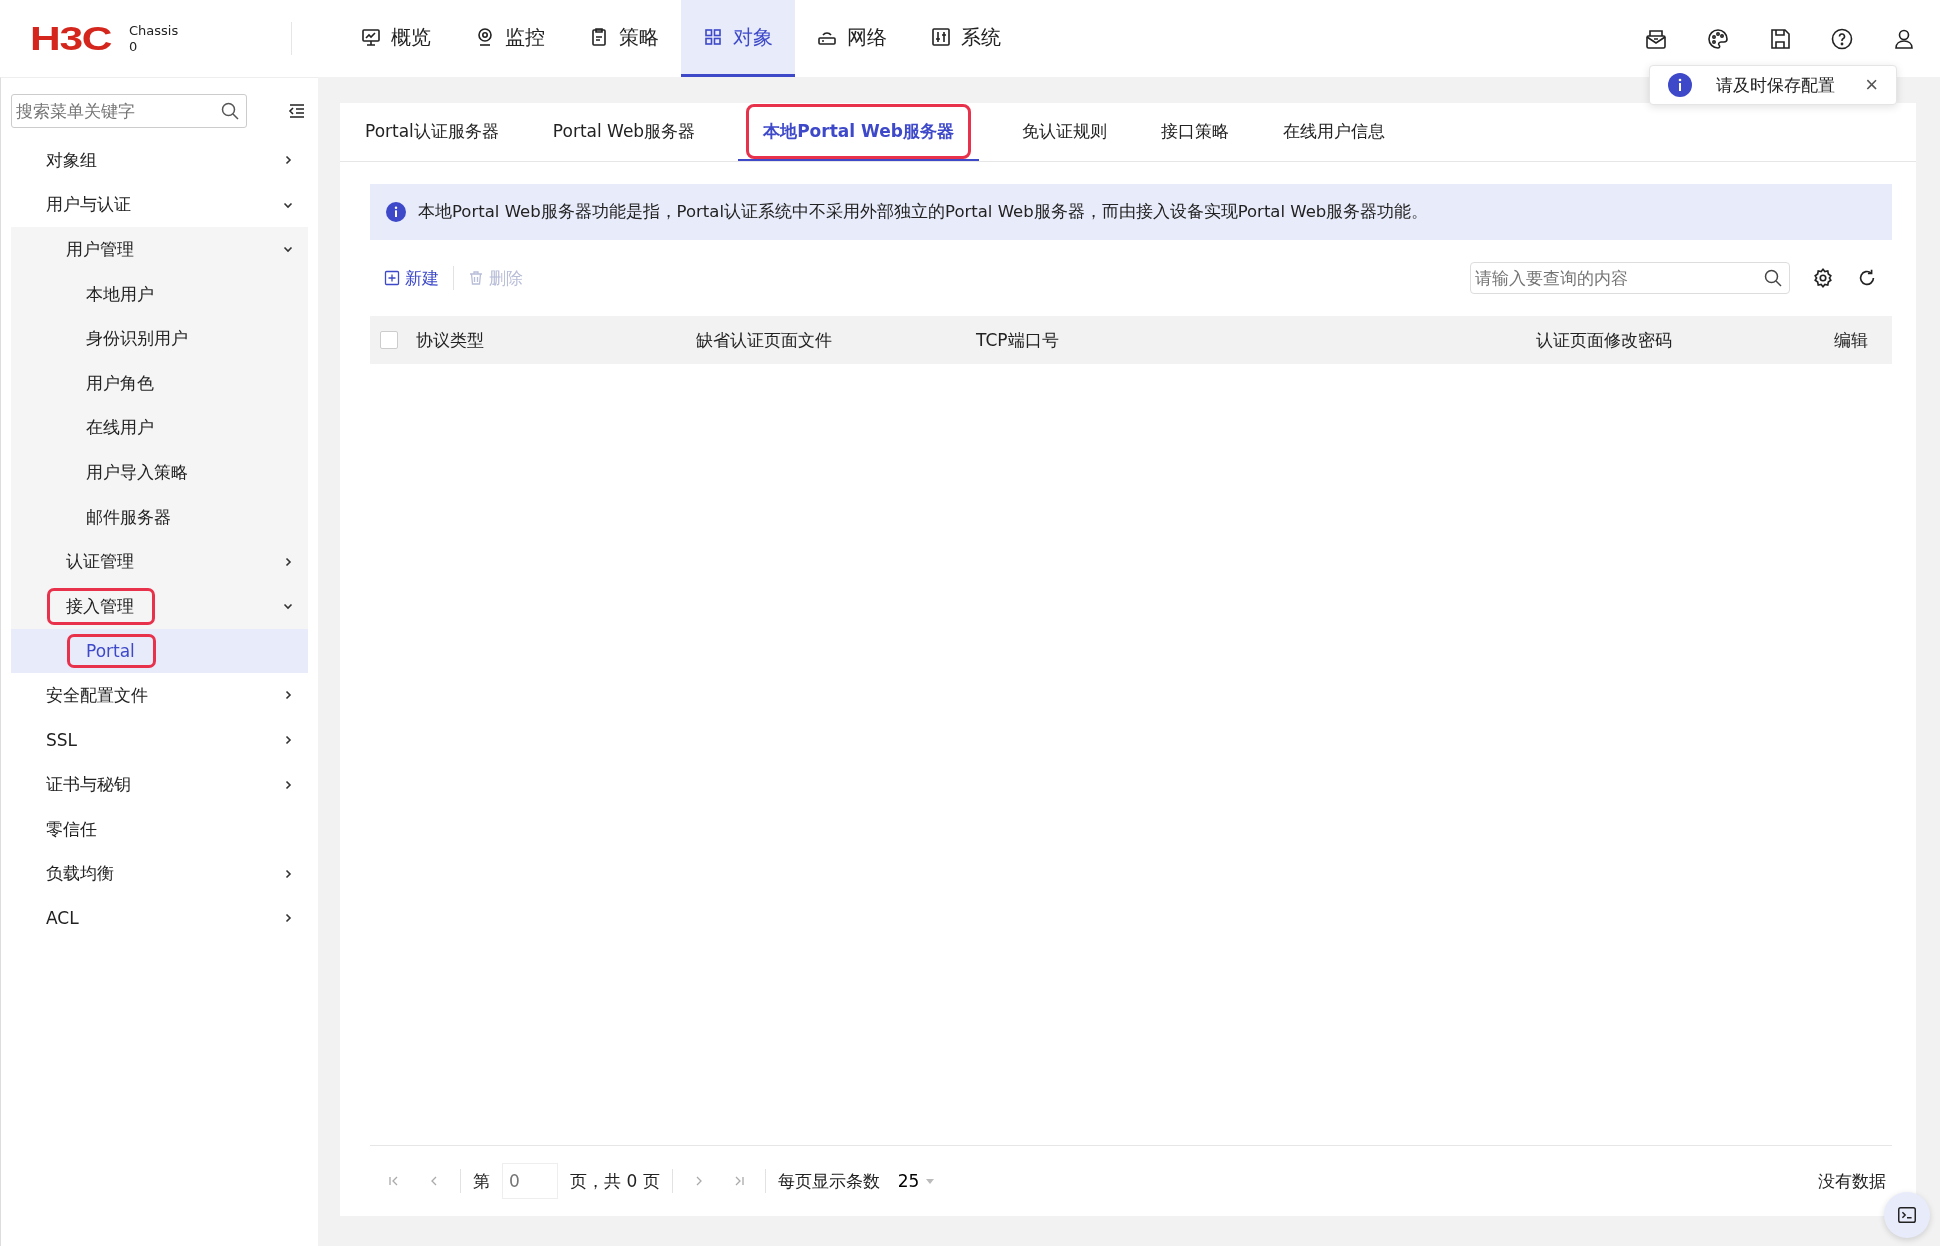 Image resolution: width=1940 pixels, height=1246 pixels. Describe the element at coordinates (154, 30) in the screenshot. I see `device-name: Chassis` at that location.